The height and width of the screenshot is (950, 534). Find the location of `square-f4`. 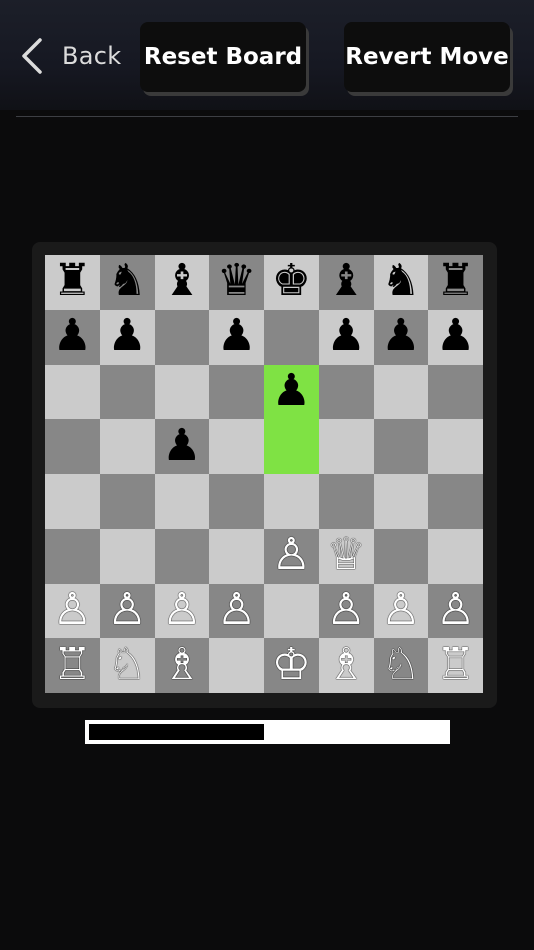

square-f4 is located at coordinates (346, 501).